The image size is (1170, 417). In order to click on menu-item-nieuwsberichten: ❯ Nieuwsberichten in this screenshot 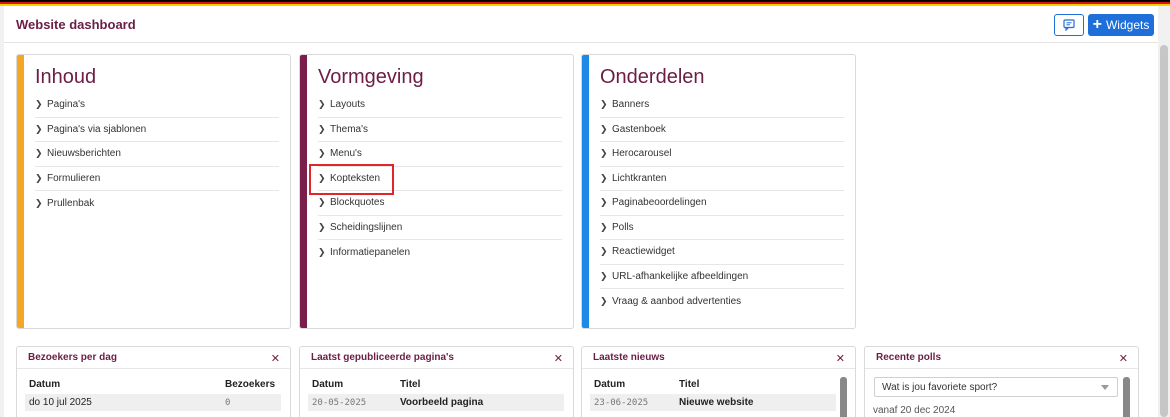, I will do `click(157, 154)`.